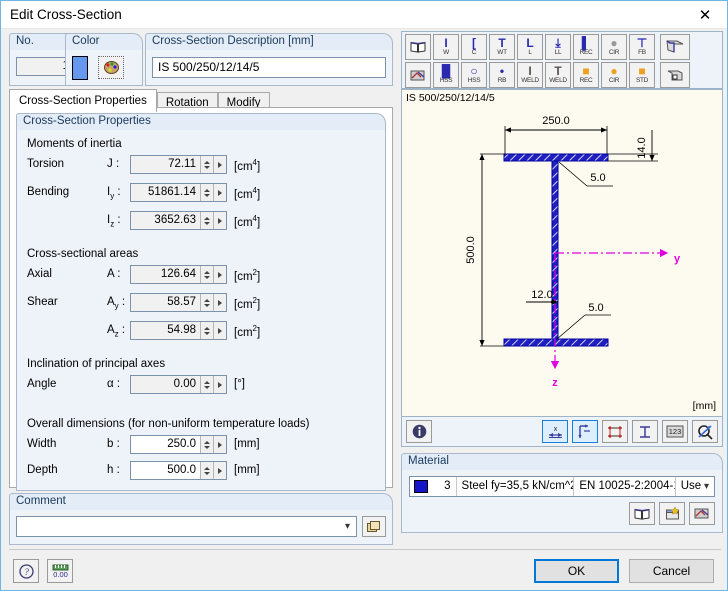  I want to click on standard-icon: ■ STD, so click(642, 75).